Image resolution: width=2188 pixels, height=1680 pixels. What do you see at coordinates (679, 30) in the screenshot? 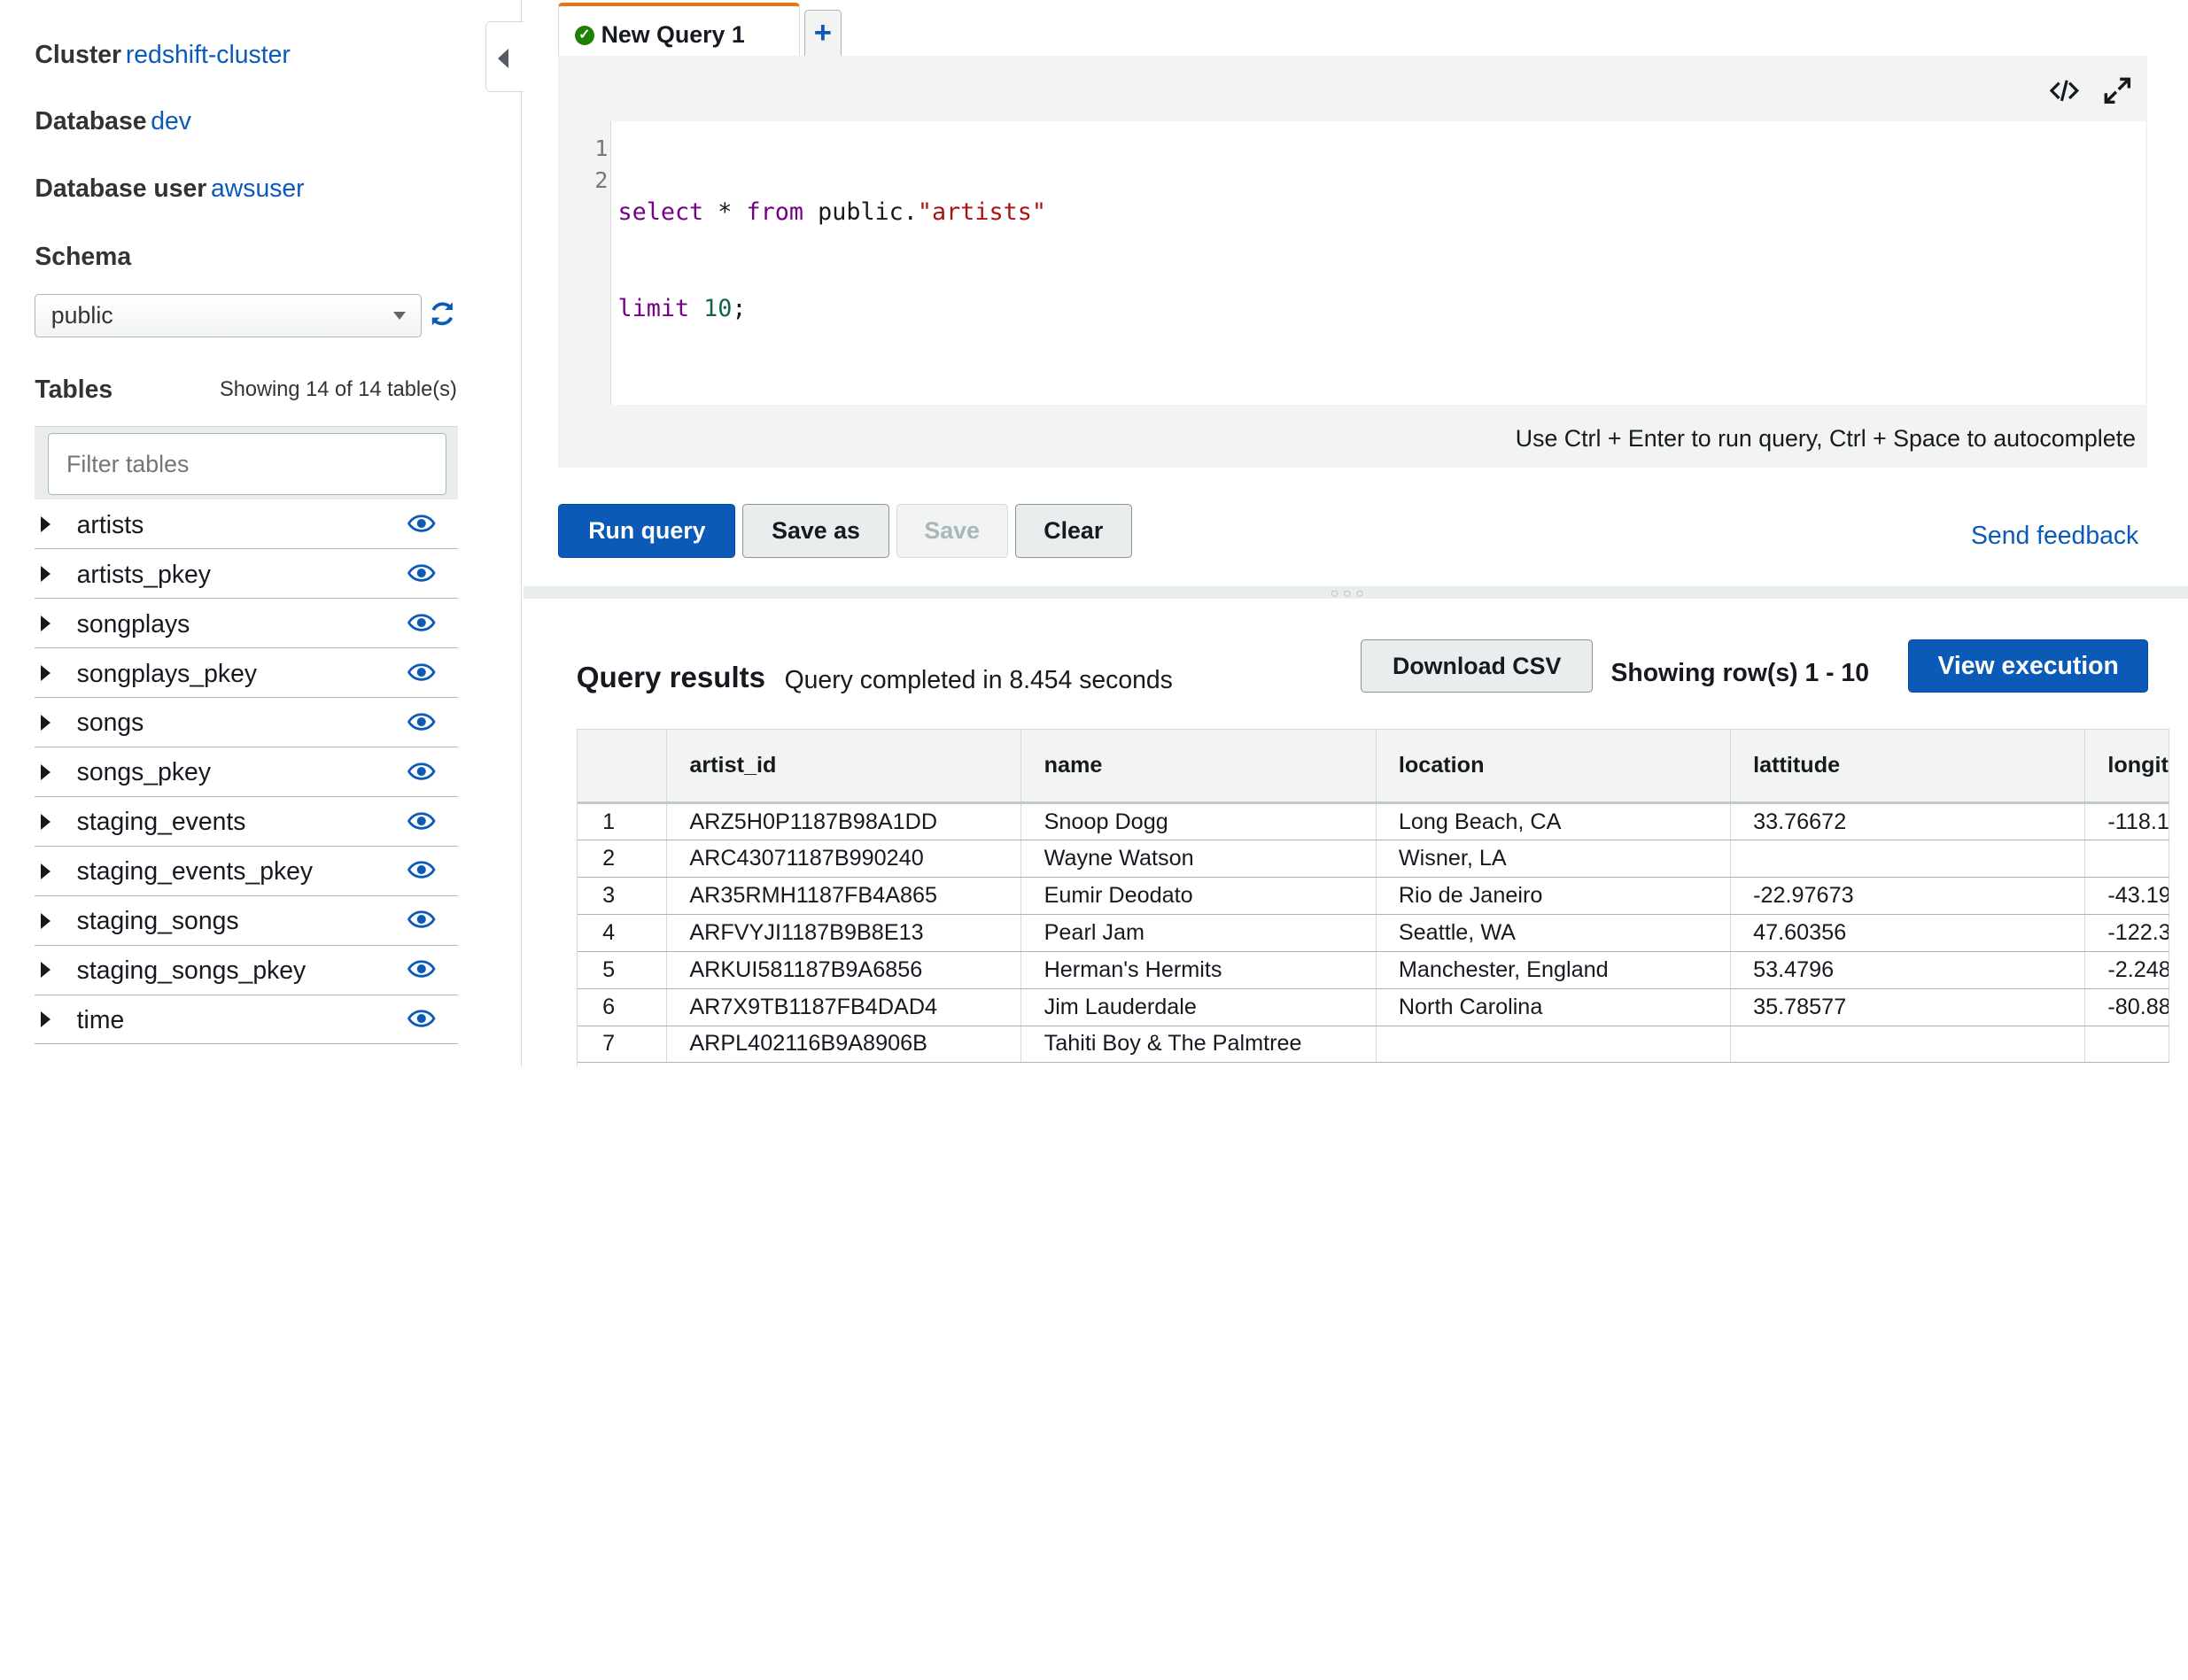
I see `tab-new-query-1: ✓ New Query 1` at bounding box center [679, 30].